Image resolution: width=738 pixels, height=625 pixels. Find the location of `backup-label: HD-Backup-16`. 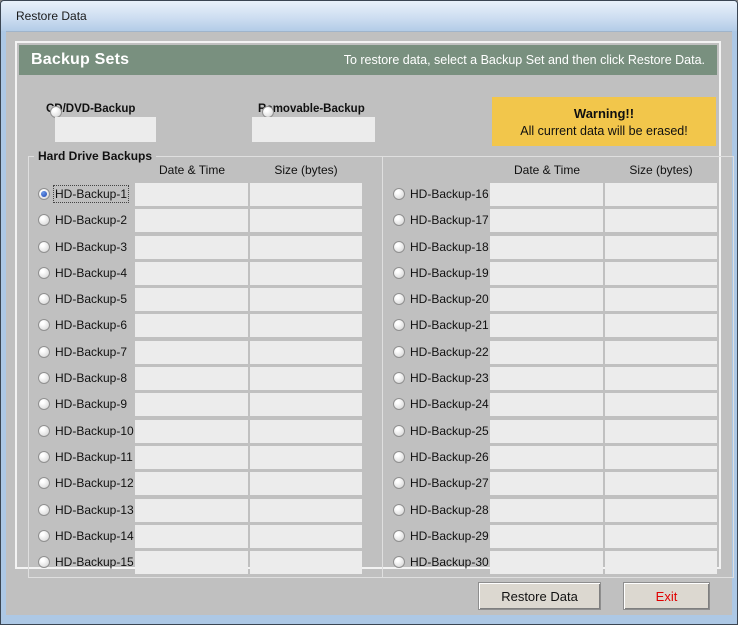

backup-label: HD-Backup-16 is located at coordinates (449, 194).